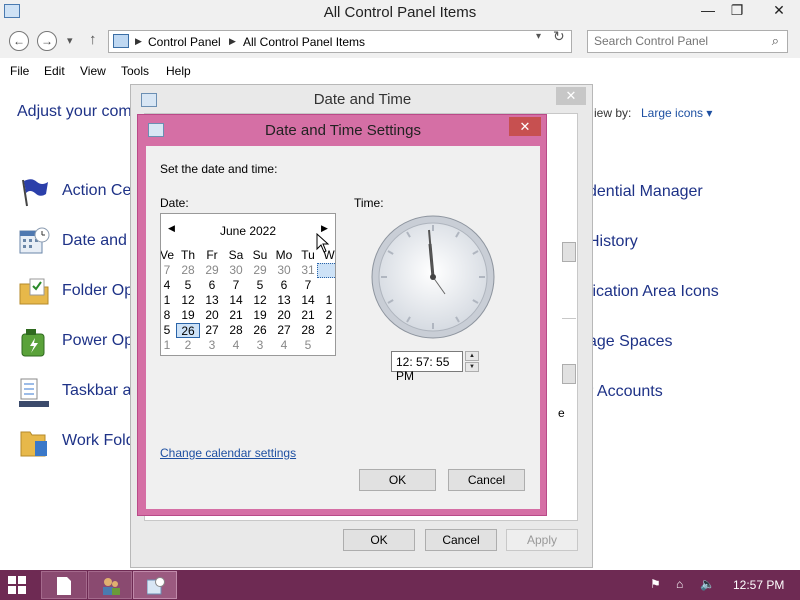 The height and width of the screenshot is (600, 800). Describe the element at coordinates (559, 36) in the screenshot. I see `refresh-icon: ↻` at that location.